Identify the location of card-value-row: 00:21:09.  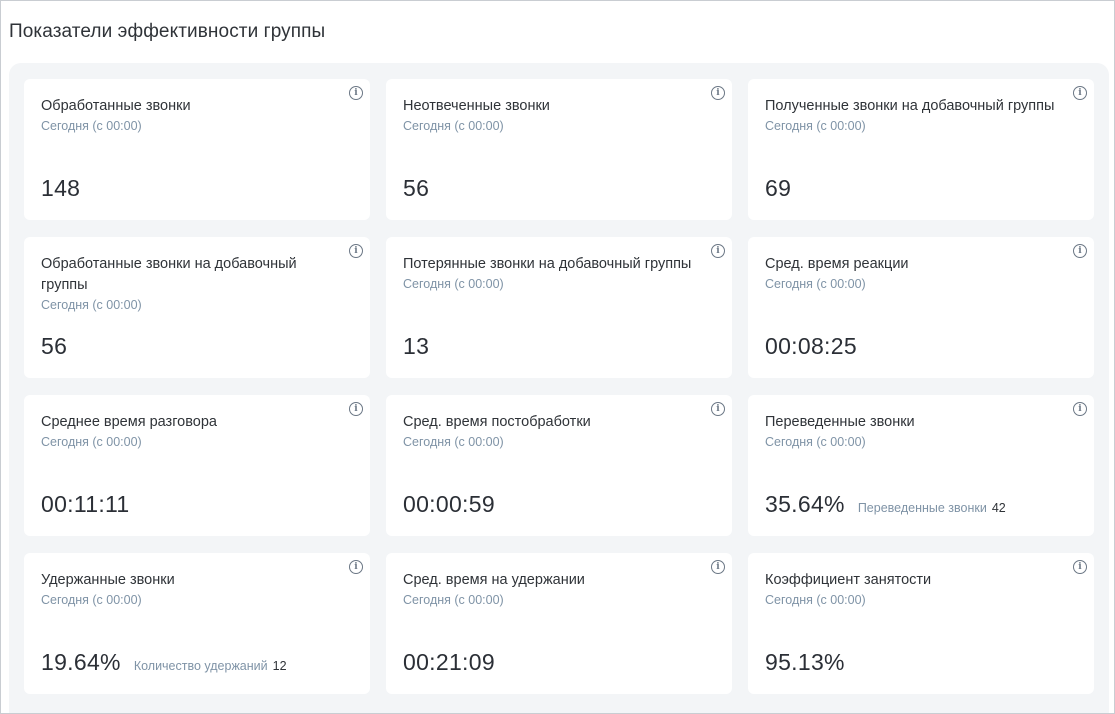
(449, 662).